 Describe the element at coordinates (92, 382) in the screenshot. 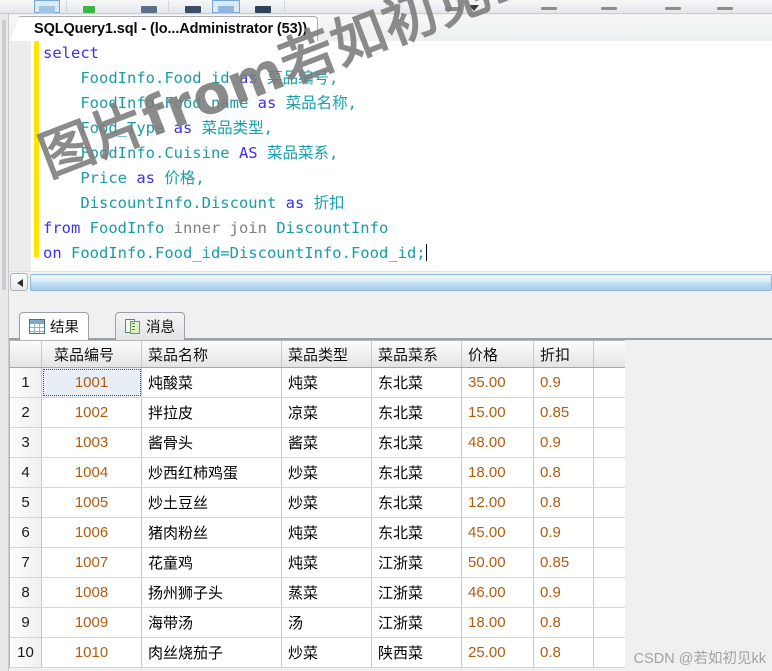

I see `cell-food-id: 1001` at that location.